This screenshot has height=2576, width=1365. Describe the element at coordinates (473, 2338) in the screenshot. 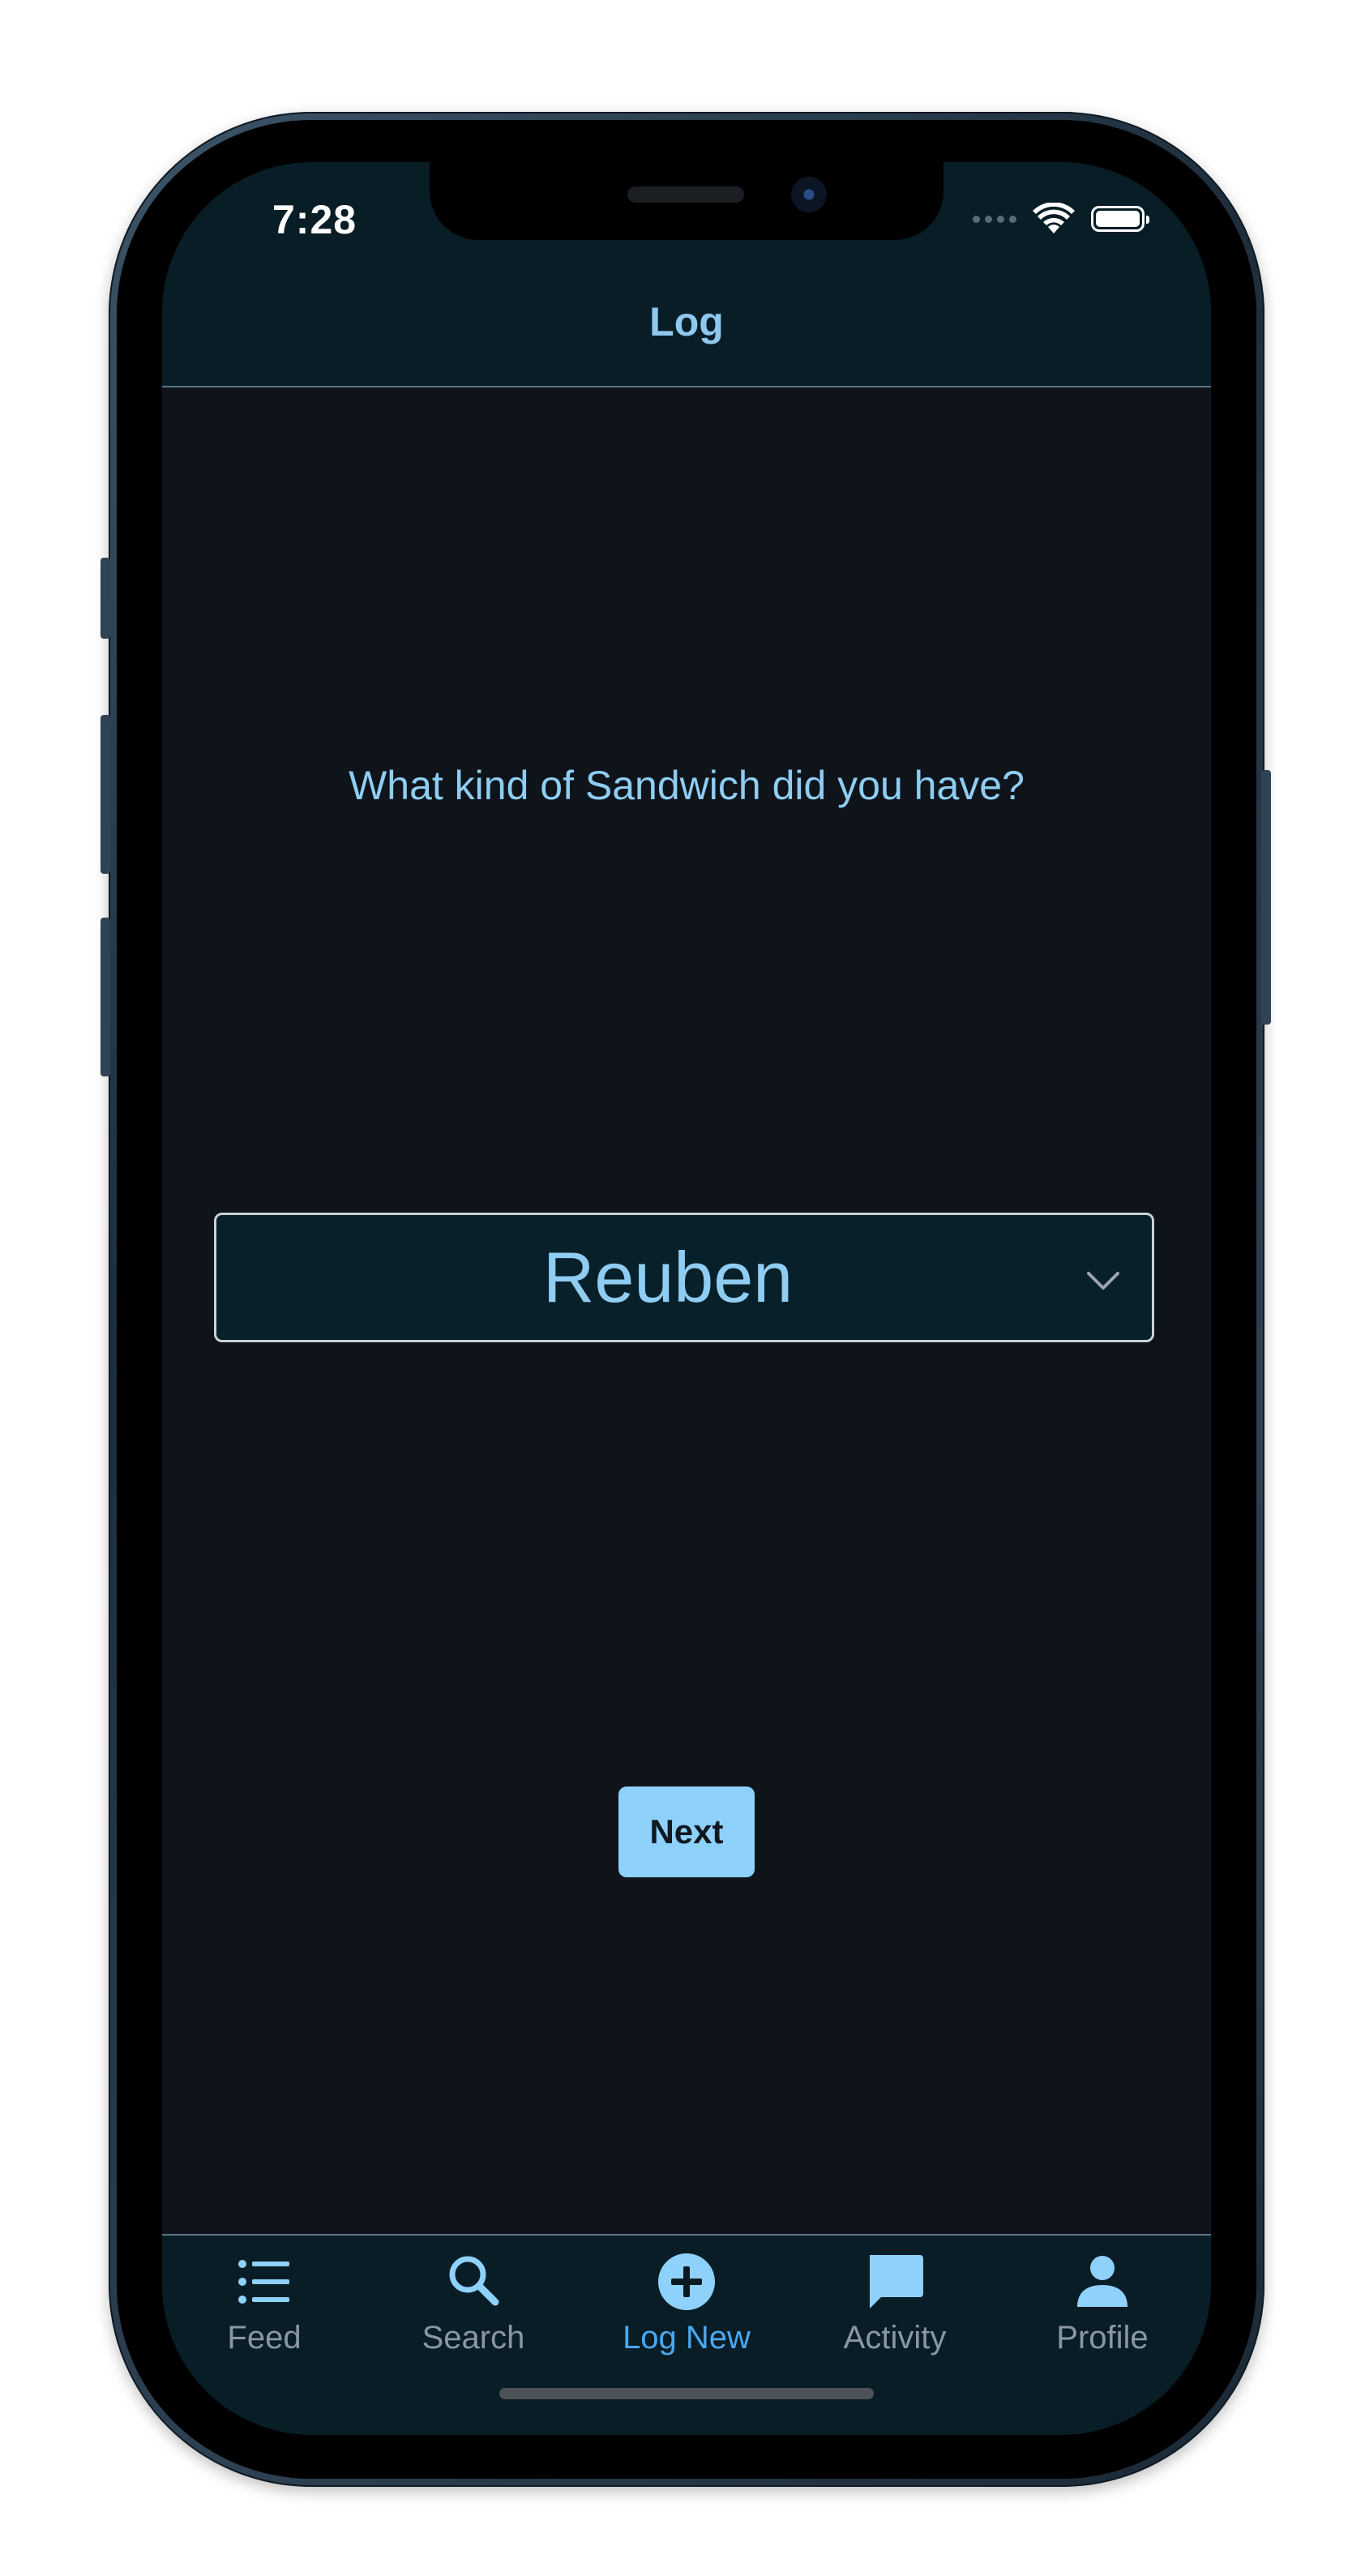

I see `tab-search-label: Search` at that location.